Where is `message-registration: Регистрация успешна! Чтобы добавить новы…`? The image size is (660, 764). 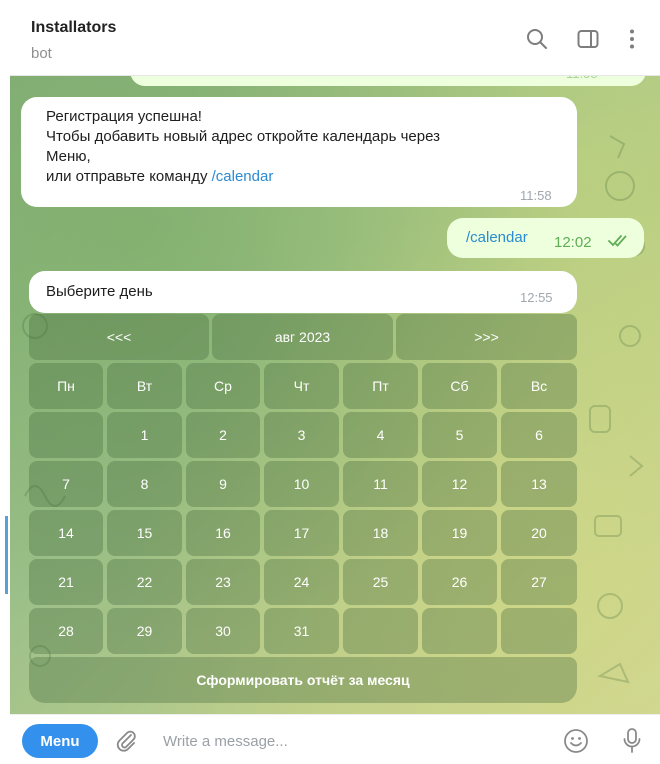 message-registration: Регистрация успешна! Чтобы добавить новы… is located at coordinates (299, 152).